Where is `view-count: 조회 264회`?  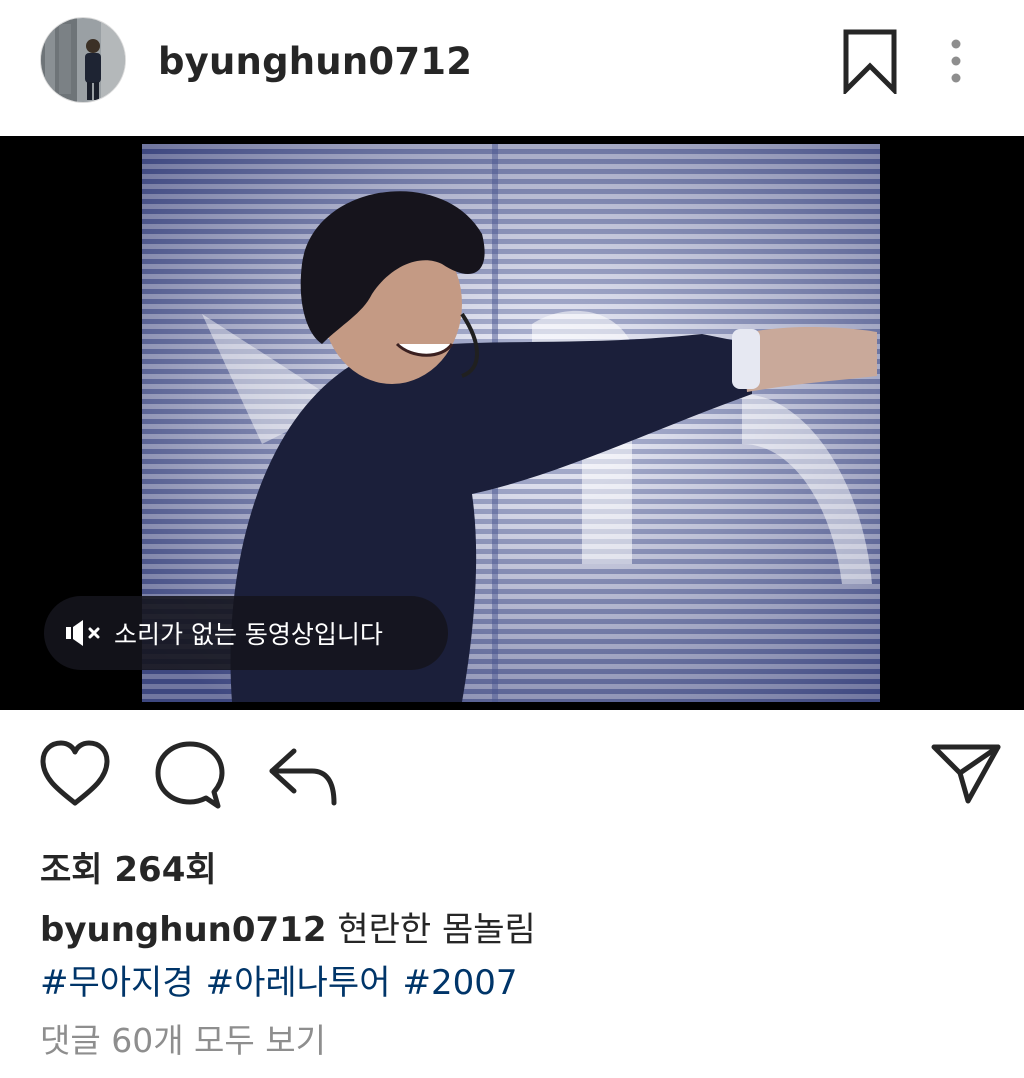
view-count: 조회 264회 is located at coordinates (128, 870).